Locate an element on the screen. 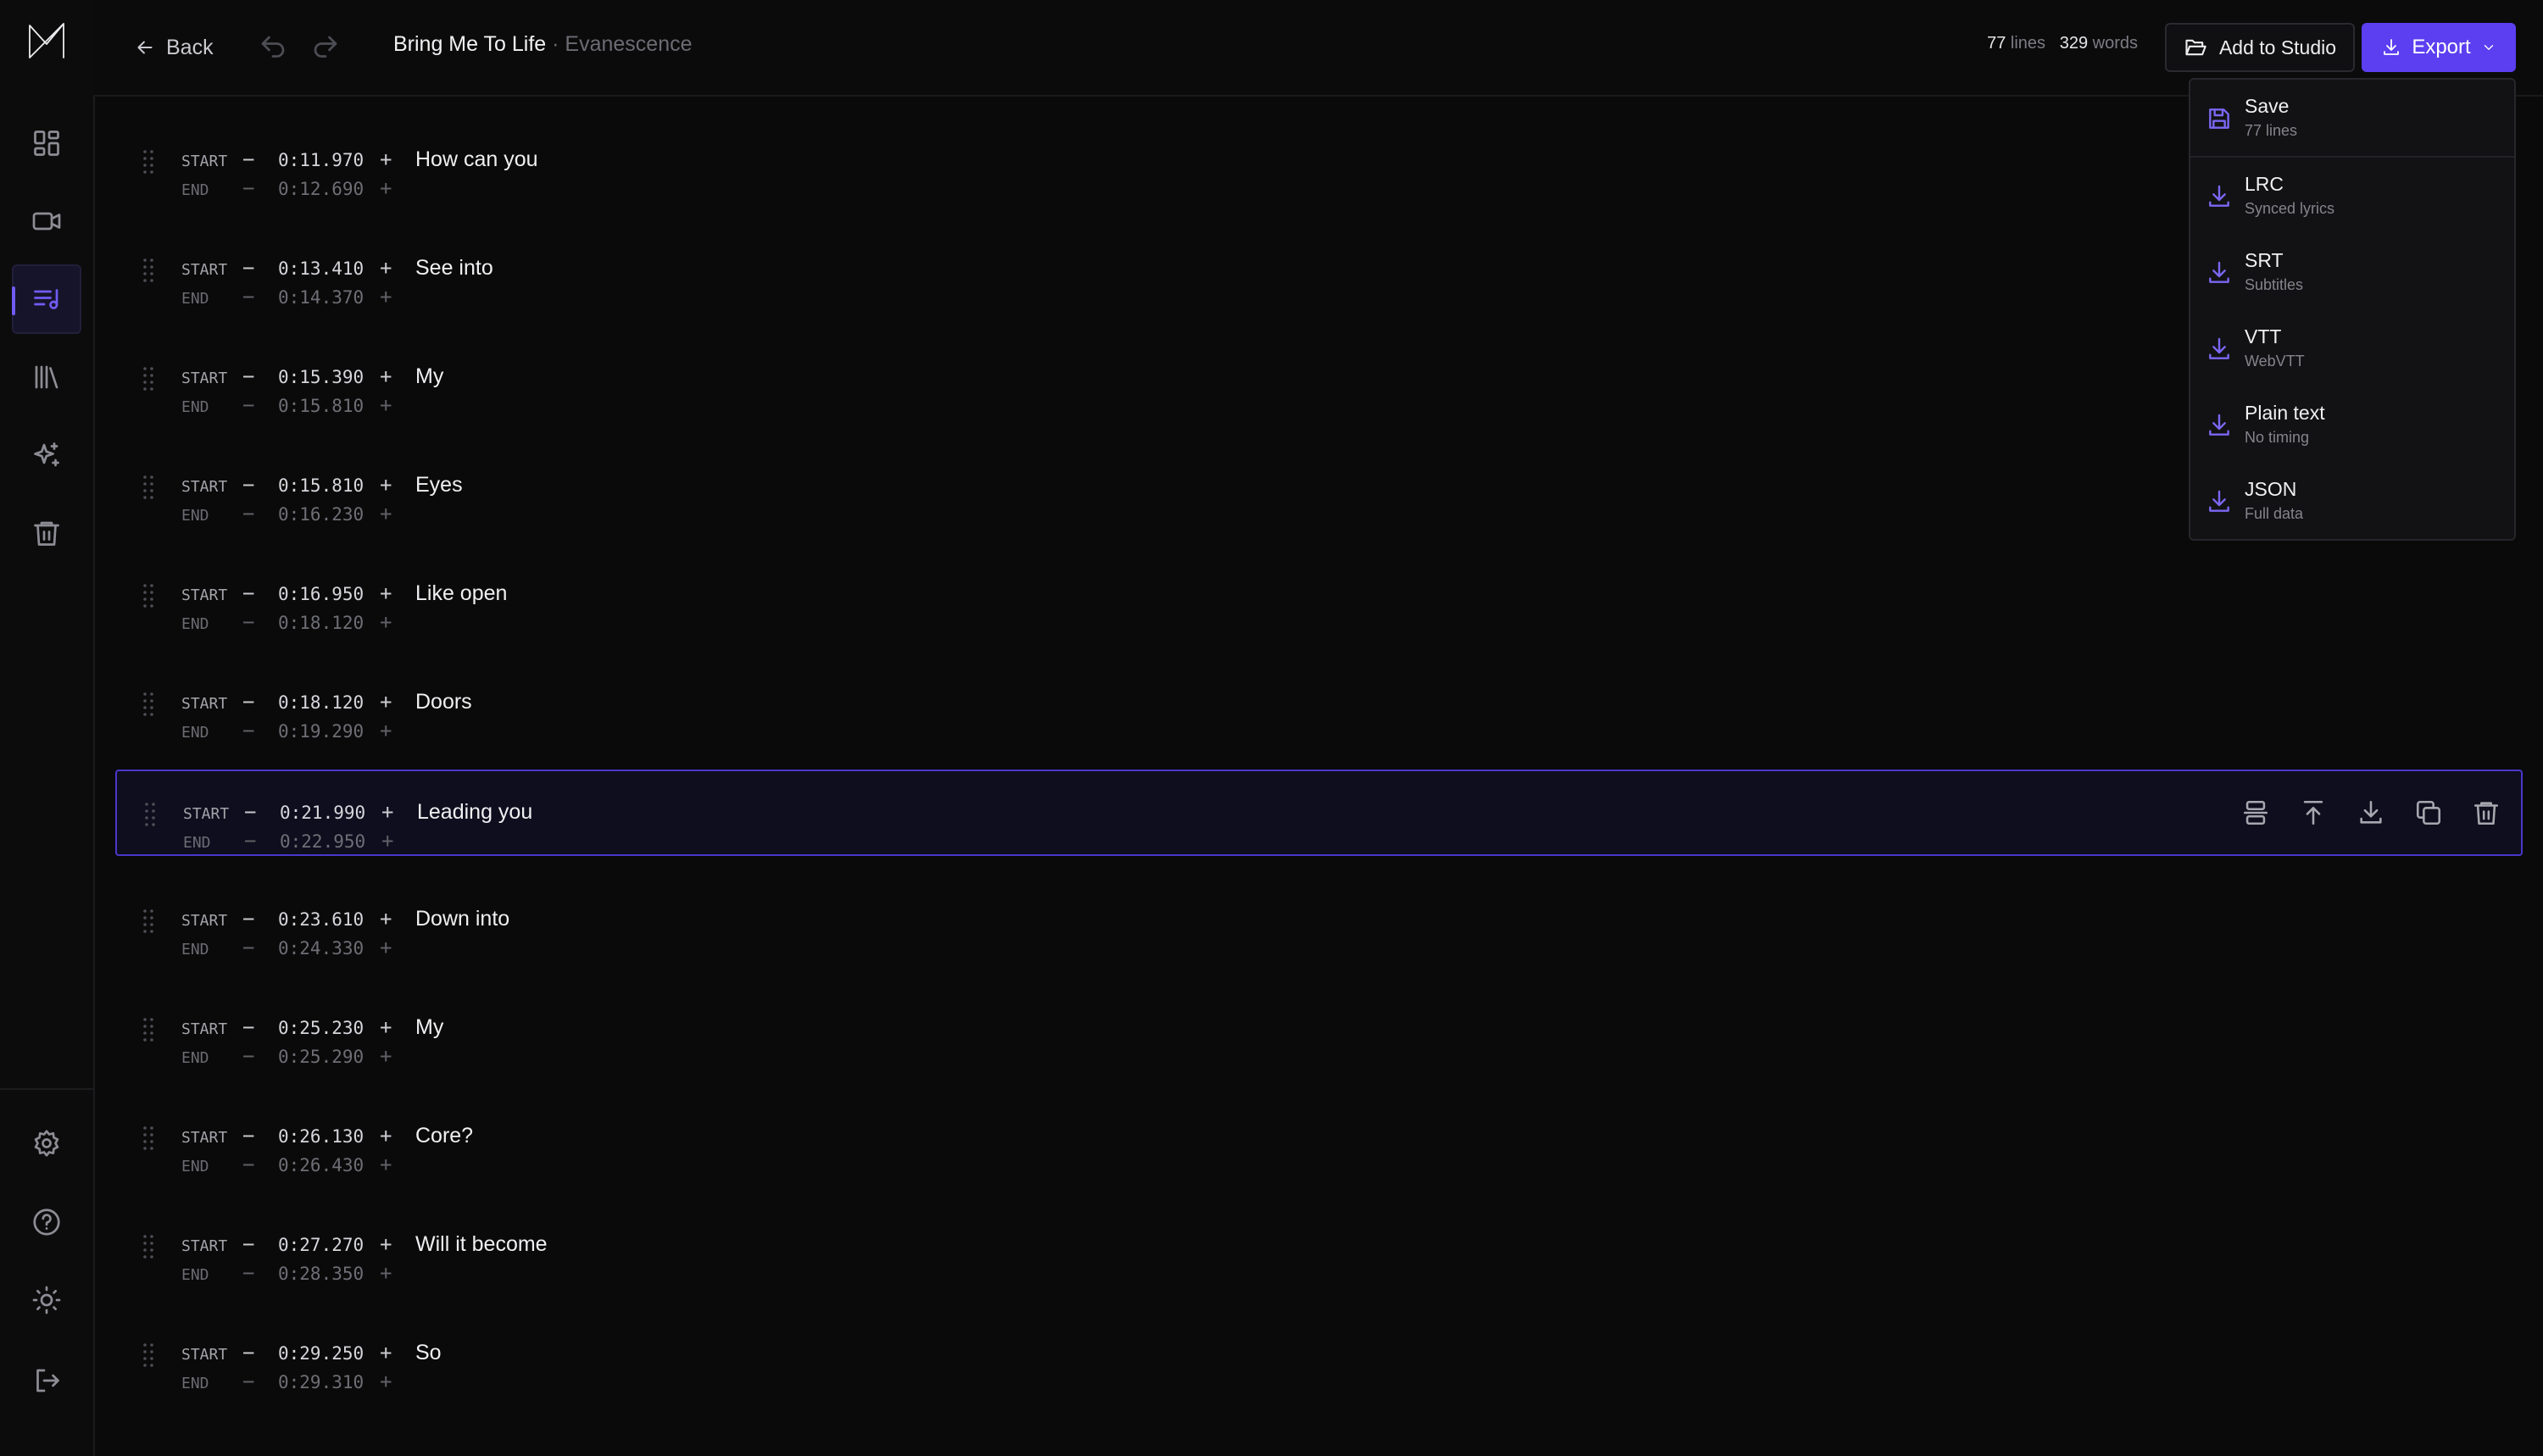 The image size is (2543, 1456). end-time: 0:16.230 is located at coordinates (321, 515).